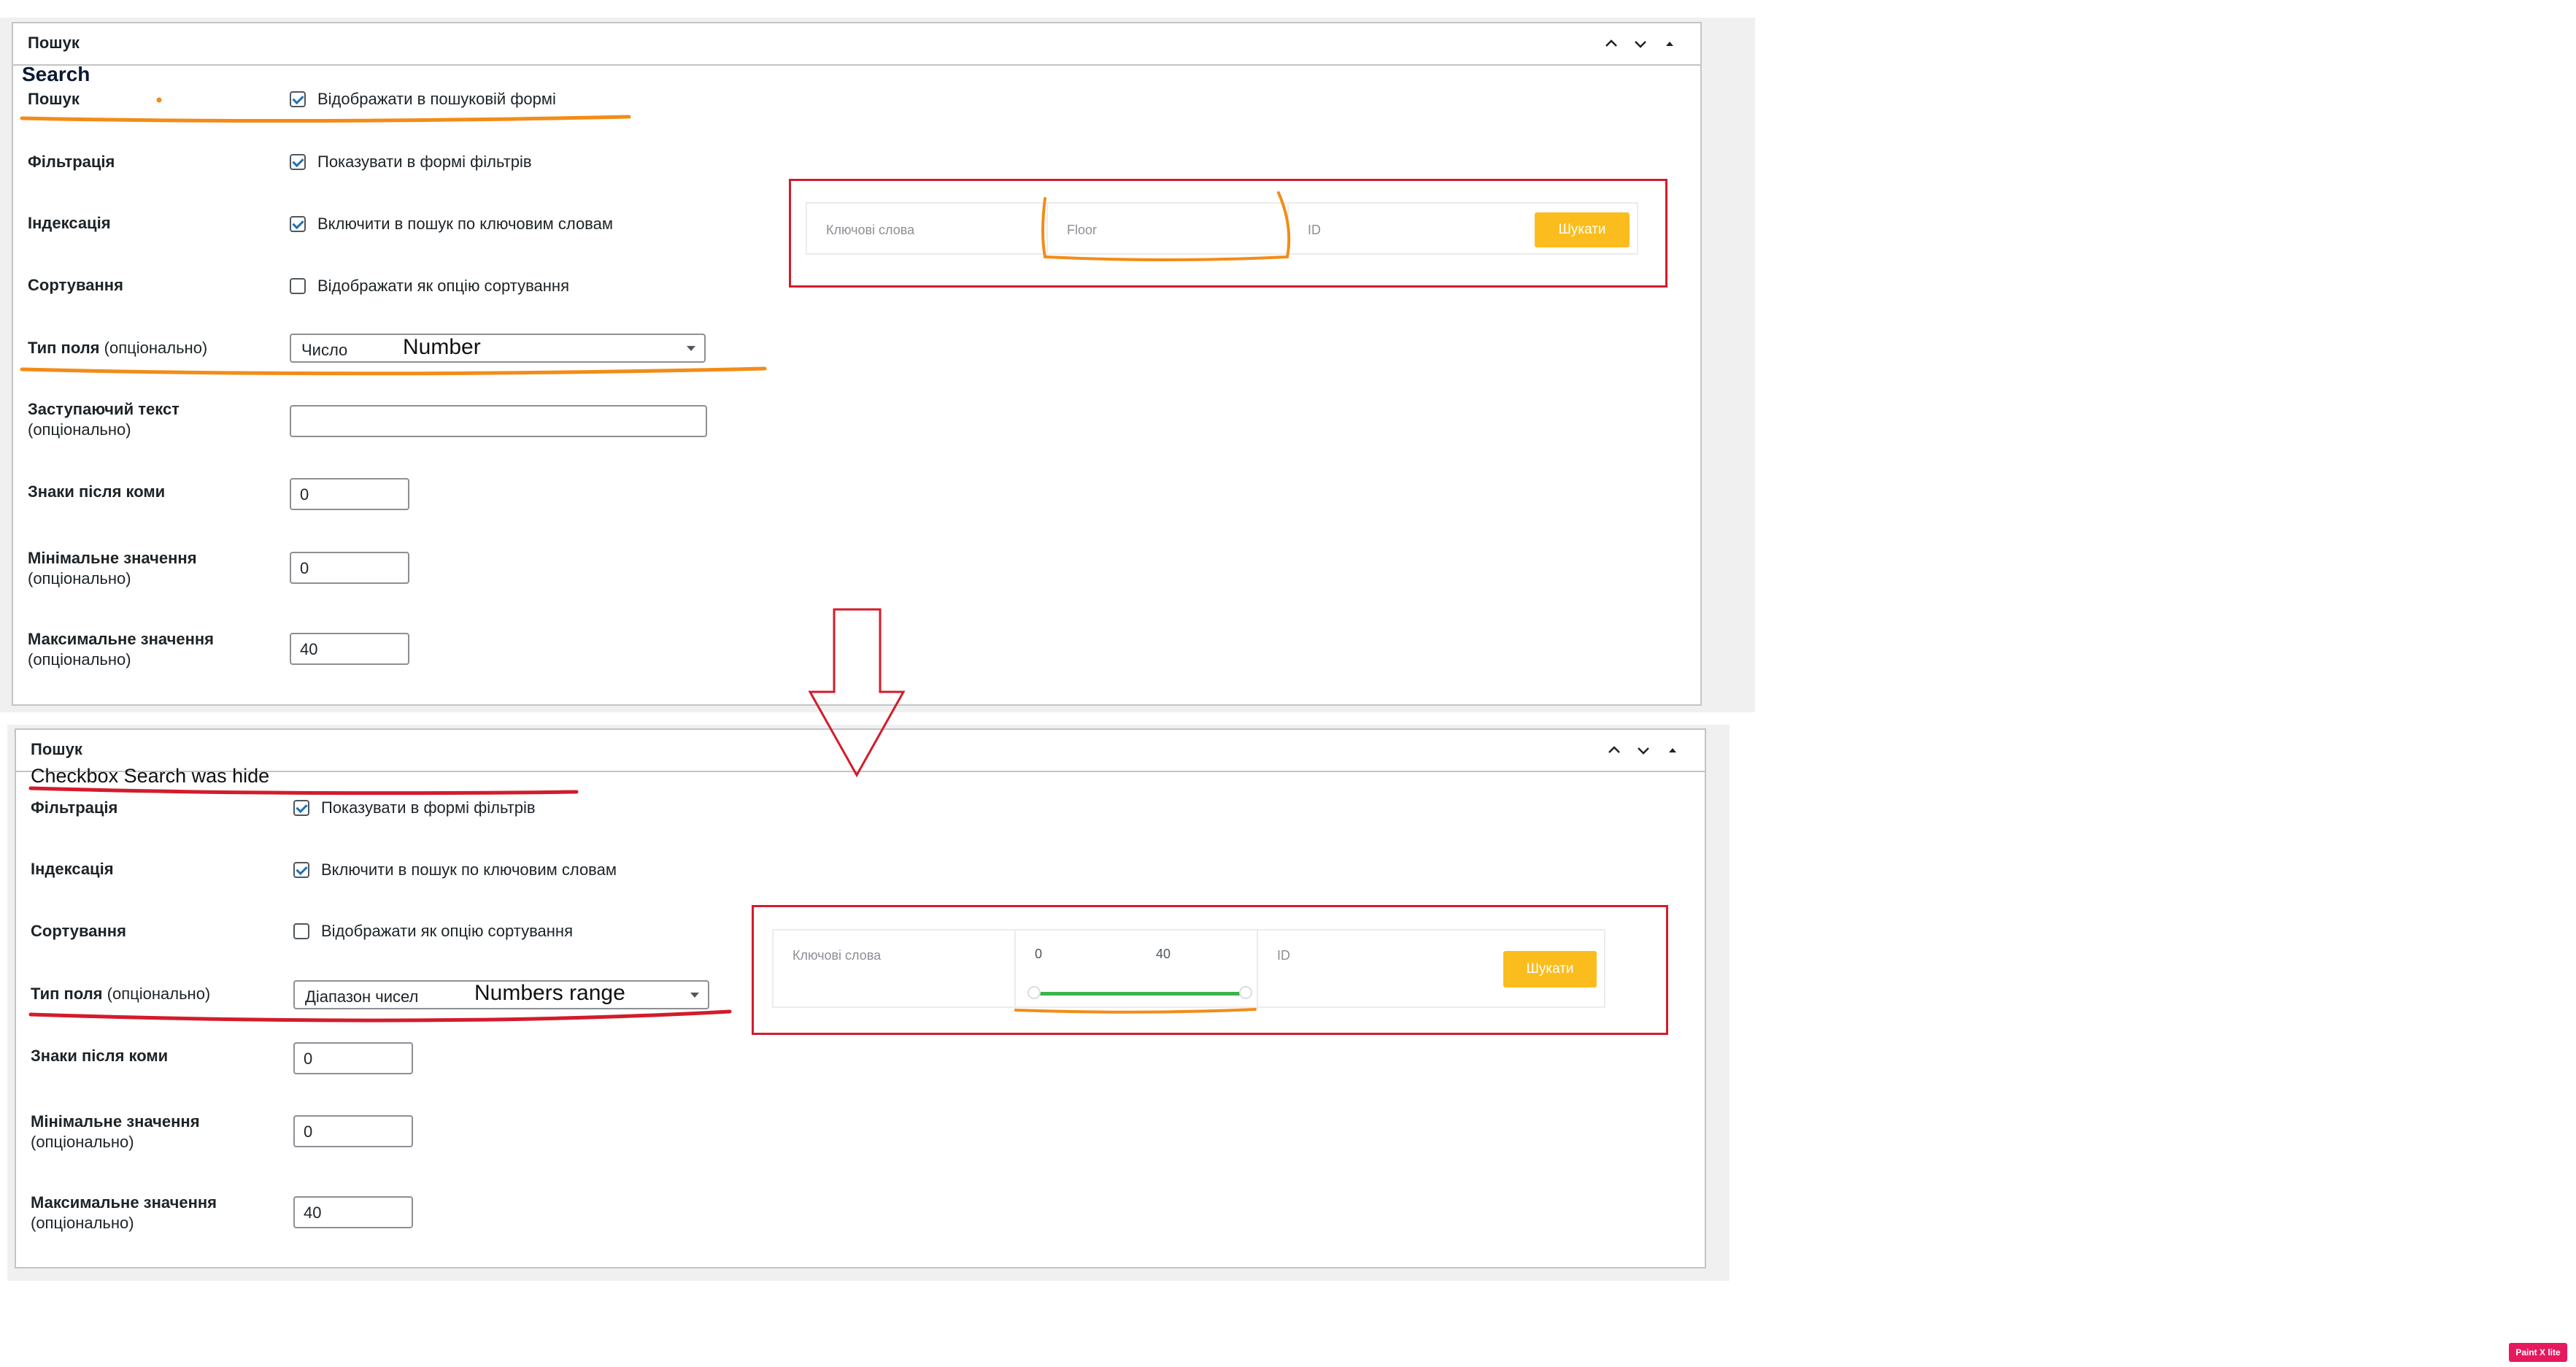 Image resolution: width=2576 pixels, height=1367 pixels. Describe the element at coordinates (104, 409) in the screenshot. I see `placeholder-label-text: Заступаючий текст` at that location.